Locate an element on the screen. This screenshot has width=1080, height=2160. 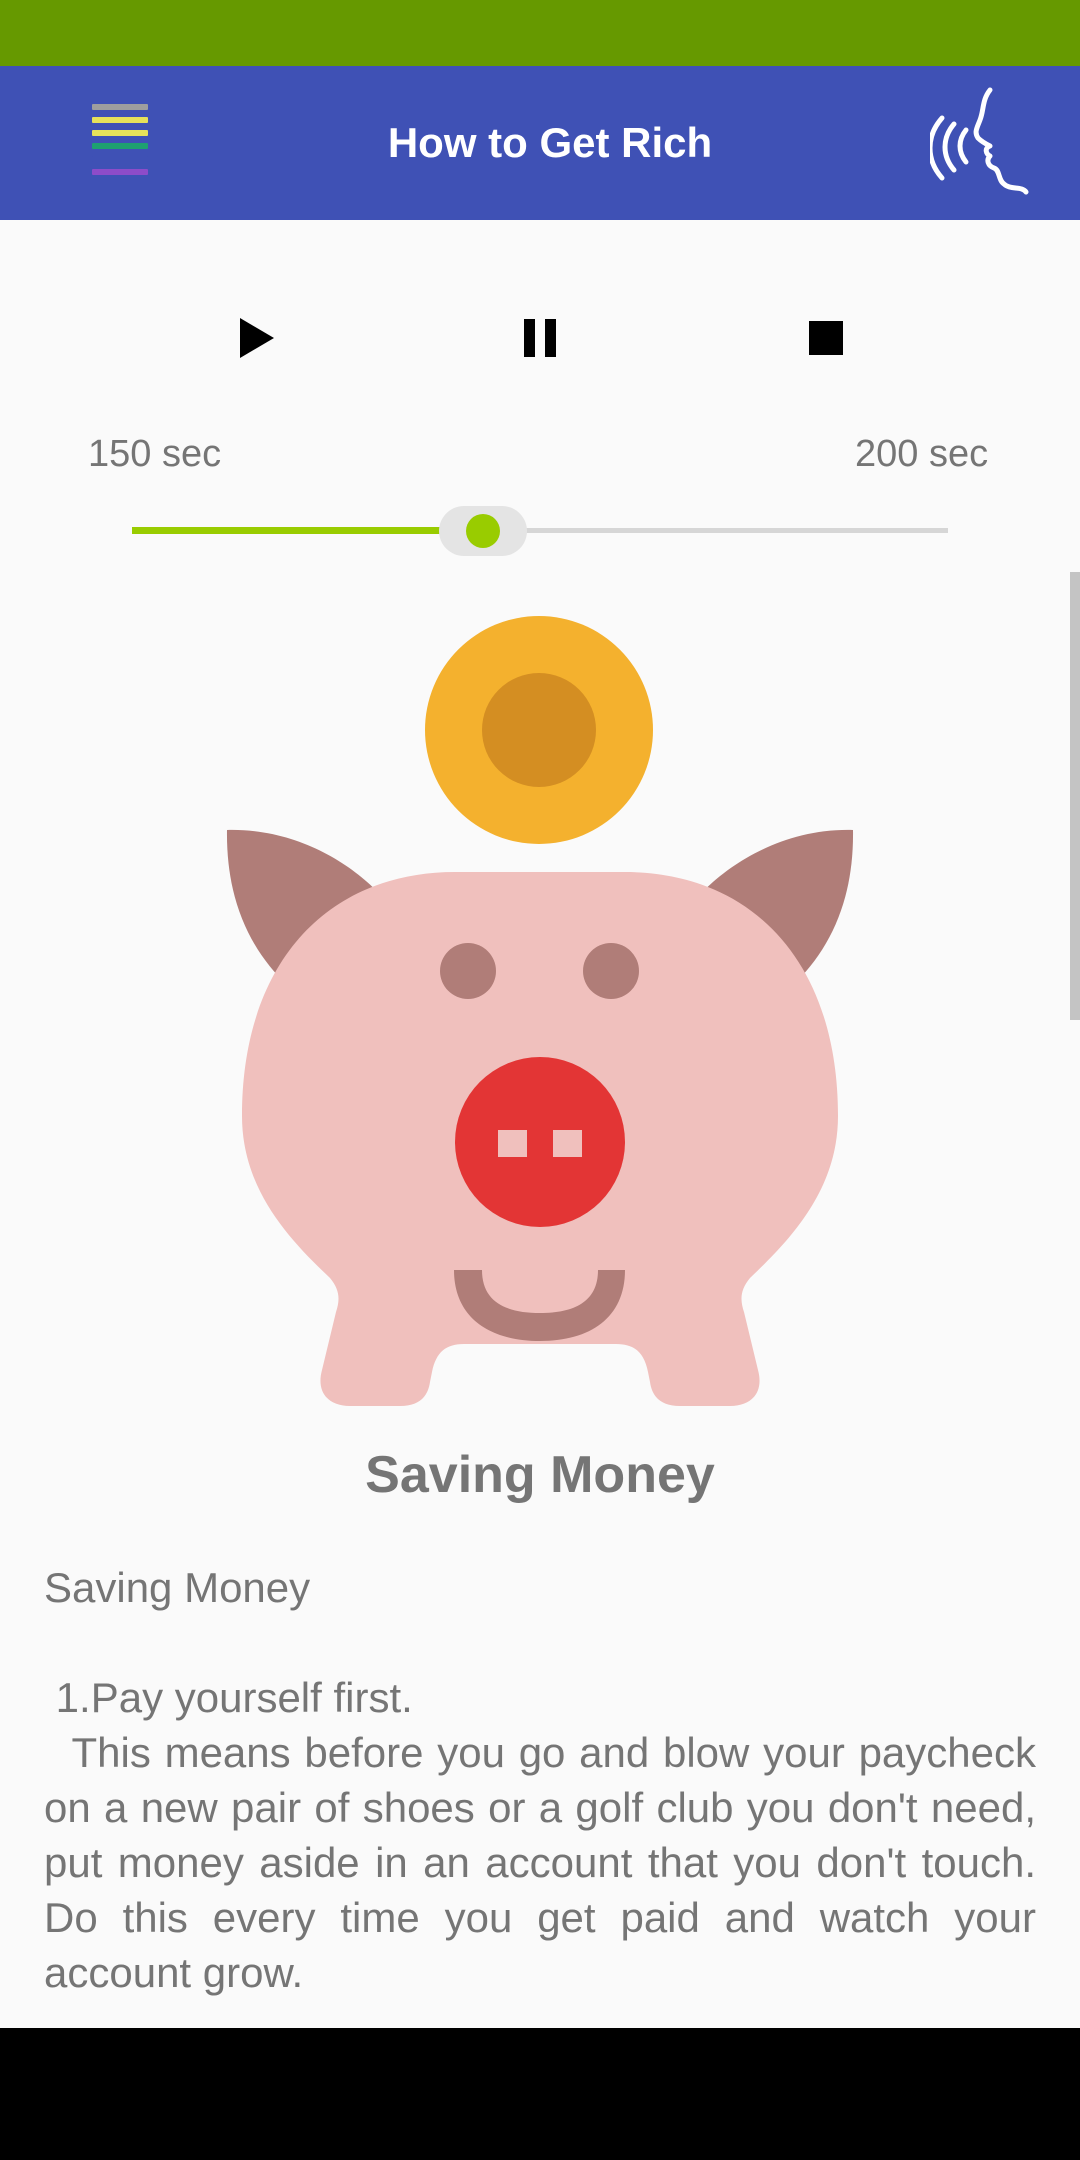
article-subheading: Saving Money is located at coordinates (177, 1587).